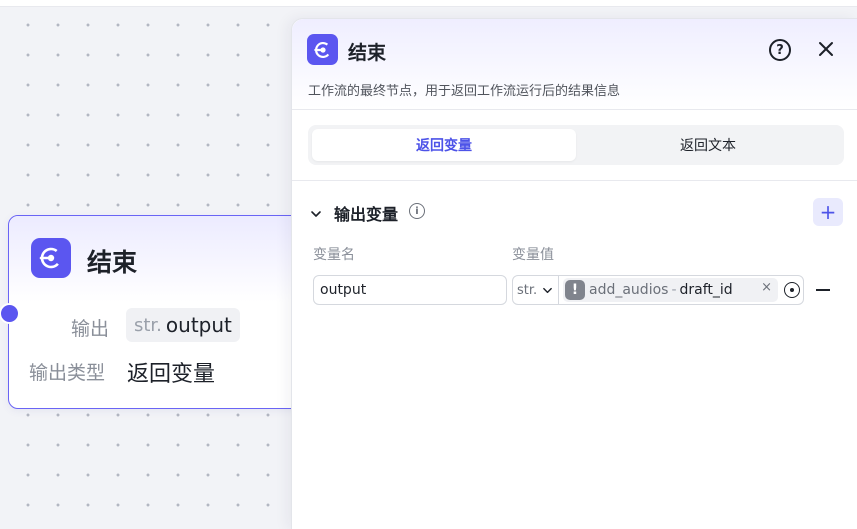 The height and width of the screenshot is (529, 857). Describe the element at coordinates (574, 180) in the screenshot. I see `divider` at that location.